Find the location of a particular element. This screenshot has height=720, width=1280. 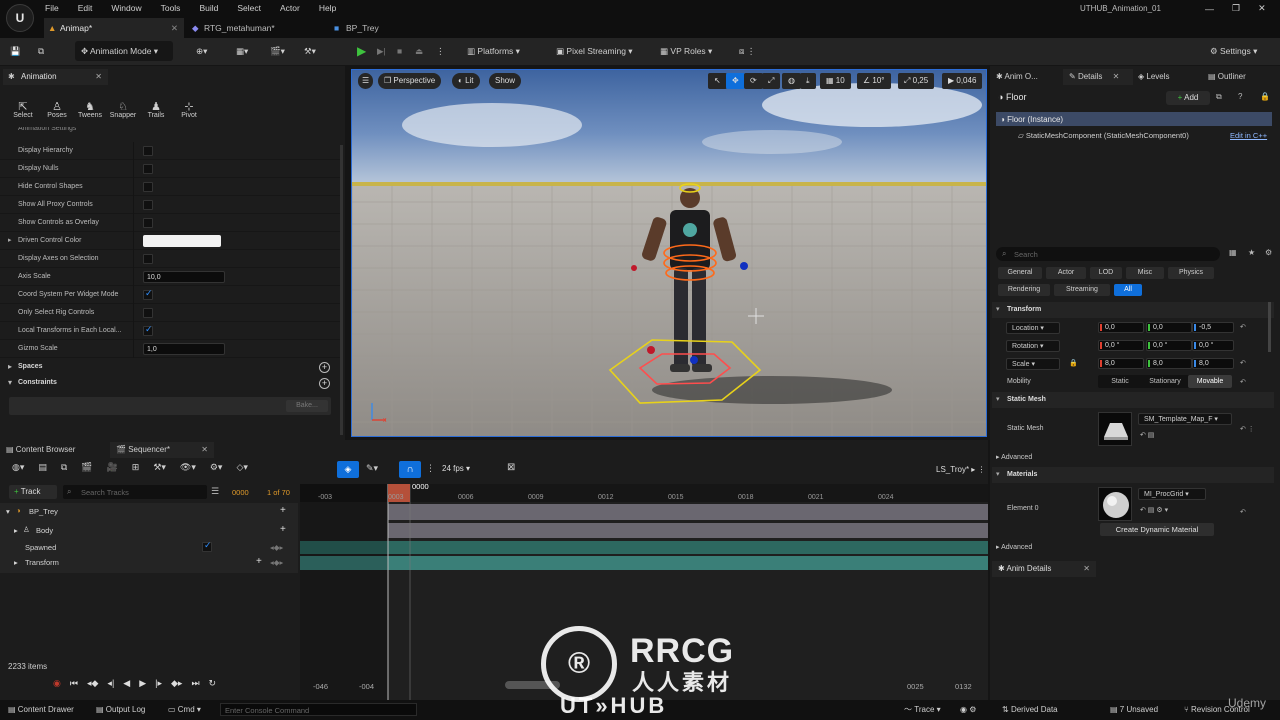

component-instance-row: ◑ Floor (Instance) is located at coordinates (1134, 119).